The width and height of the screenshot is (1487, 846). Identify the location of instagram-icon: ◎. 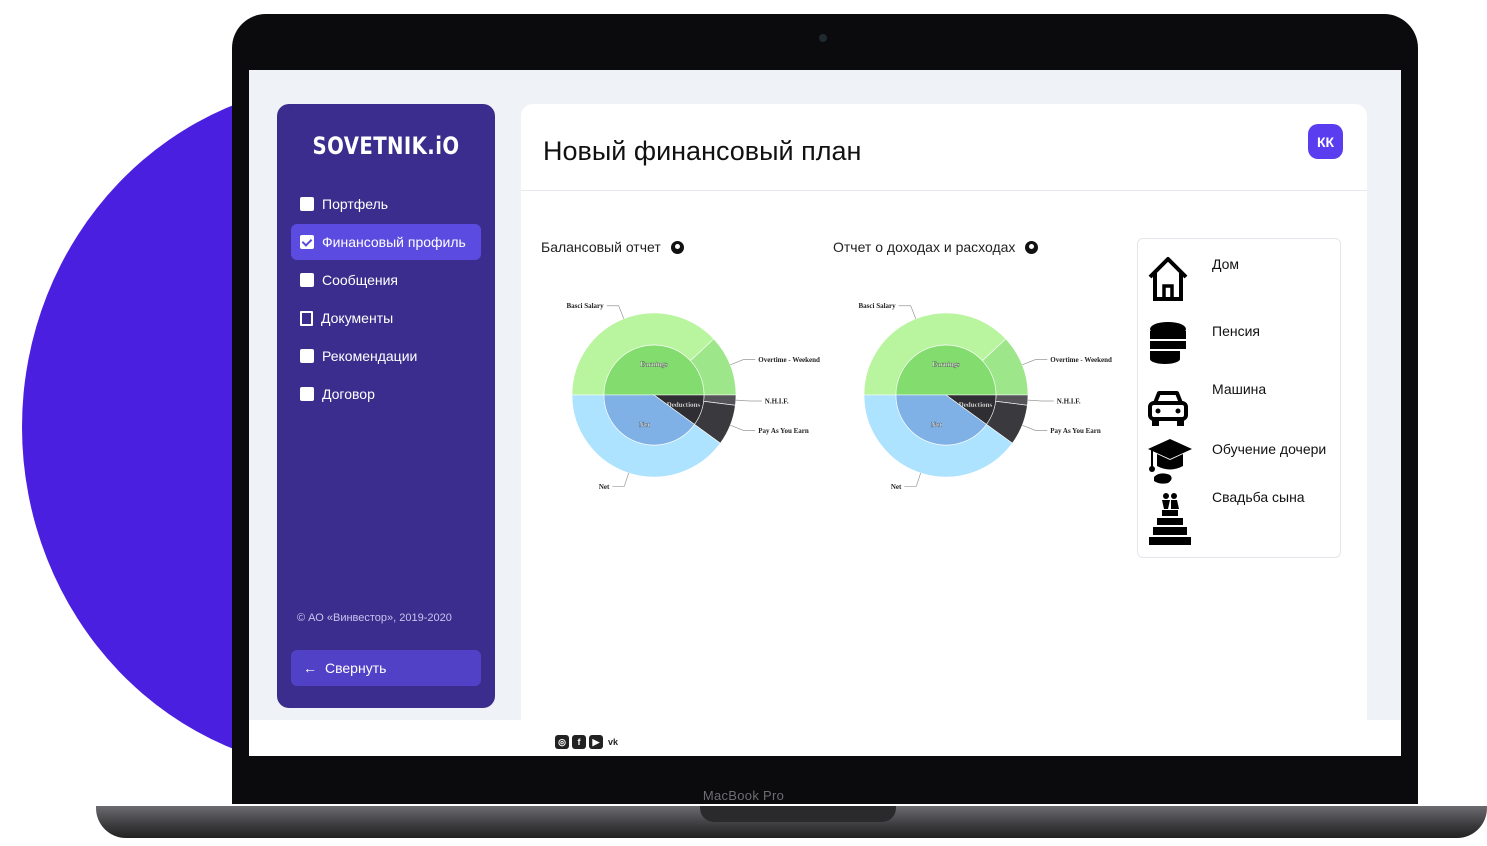
(562, 742).